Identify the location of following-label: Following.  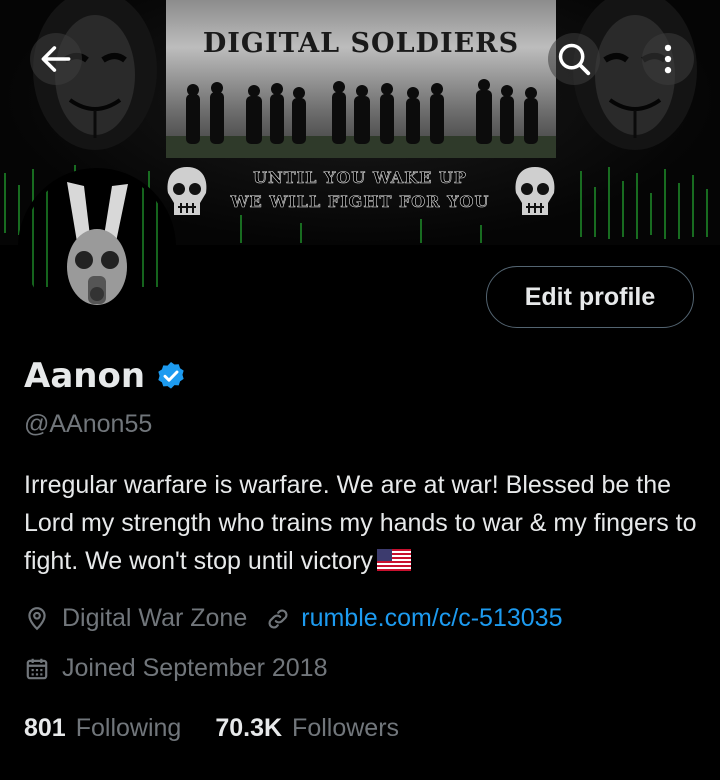
(128, 728).